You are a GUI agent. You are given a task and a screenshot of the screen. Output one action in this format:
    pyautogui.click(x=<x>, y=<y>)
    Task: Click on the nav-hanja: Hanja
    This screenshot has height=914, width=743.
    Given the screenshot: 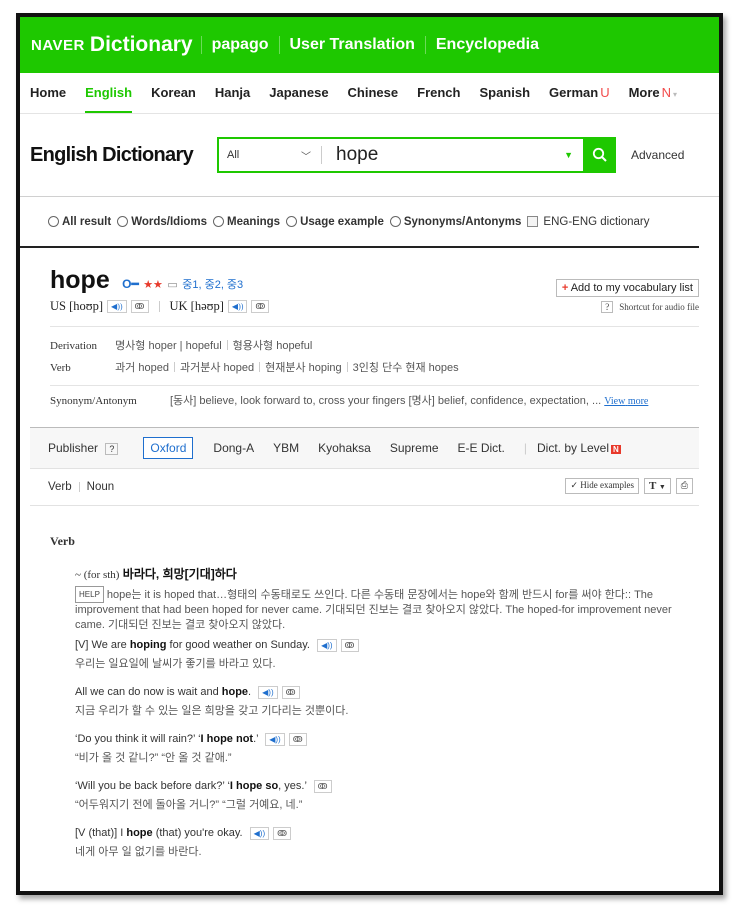 What is the action you would take?
    pyautogui.click(x=232, y=93)
    